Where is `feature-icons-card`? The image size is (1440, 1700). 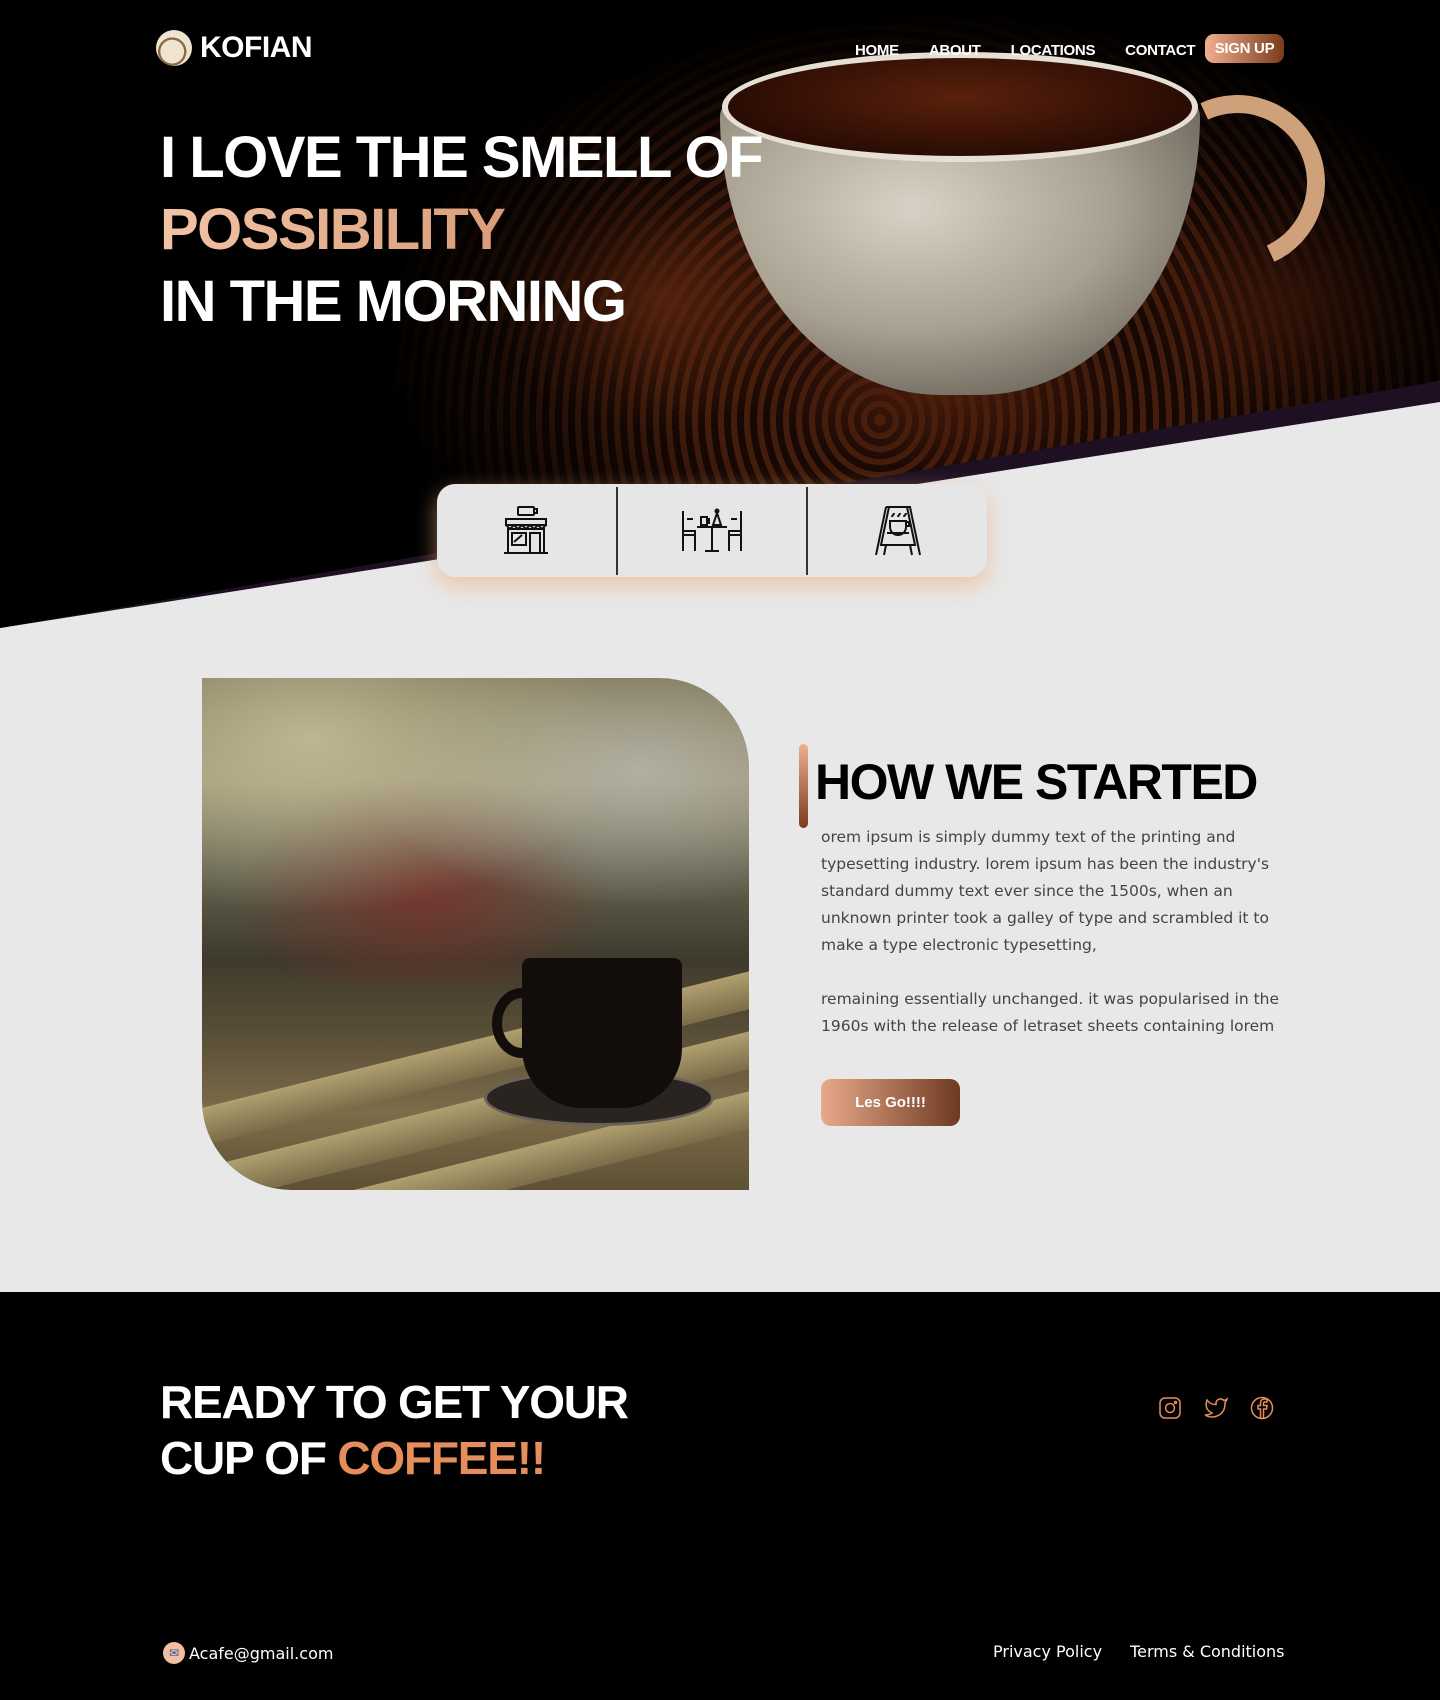 feature-icons-card is located at coordinates (712, 530).